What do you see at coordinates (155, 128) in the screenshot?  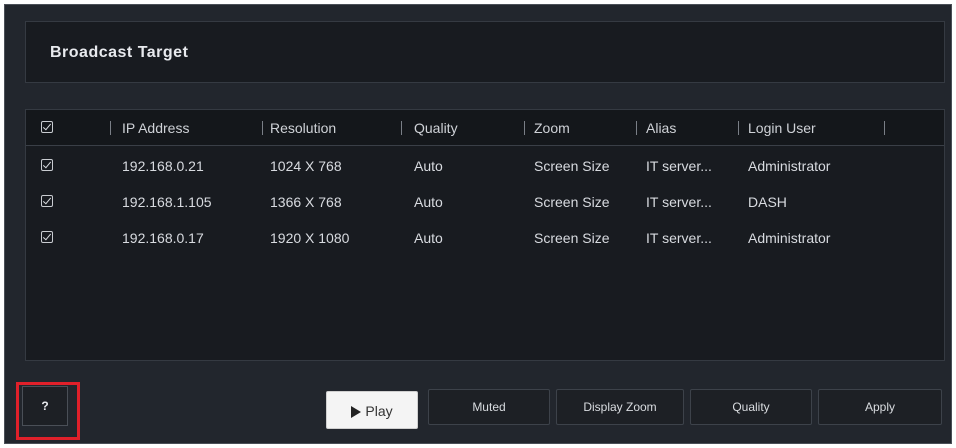 I see `column-header-ip-address: IP Address` at bounding box center [155, 128].